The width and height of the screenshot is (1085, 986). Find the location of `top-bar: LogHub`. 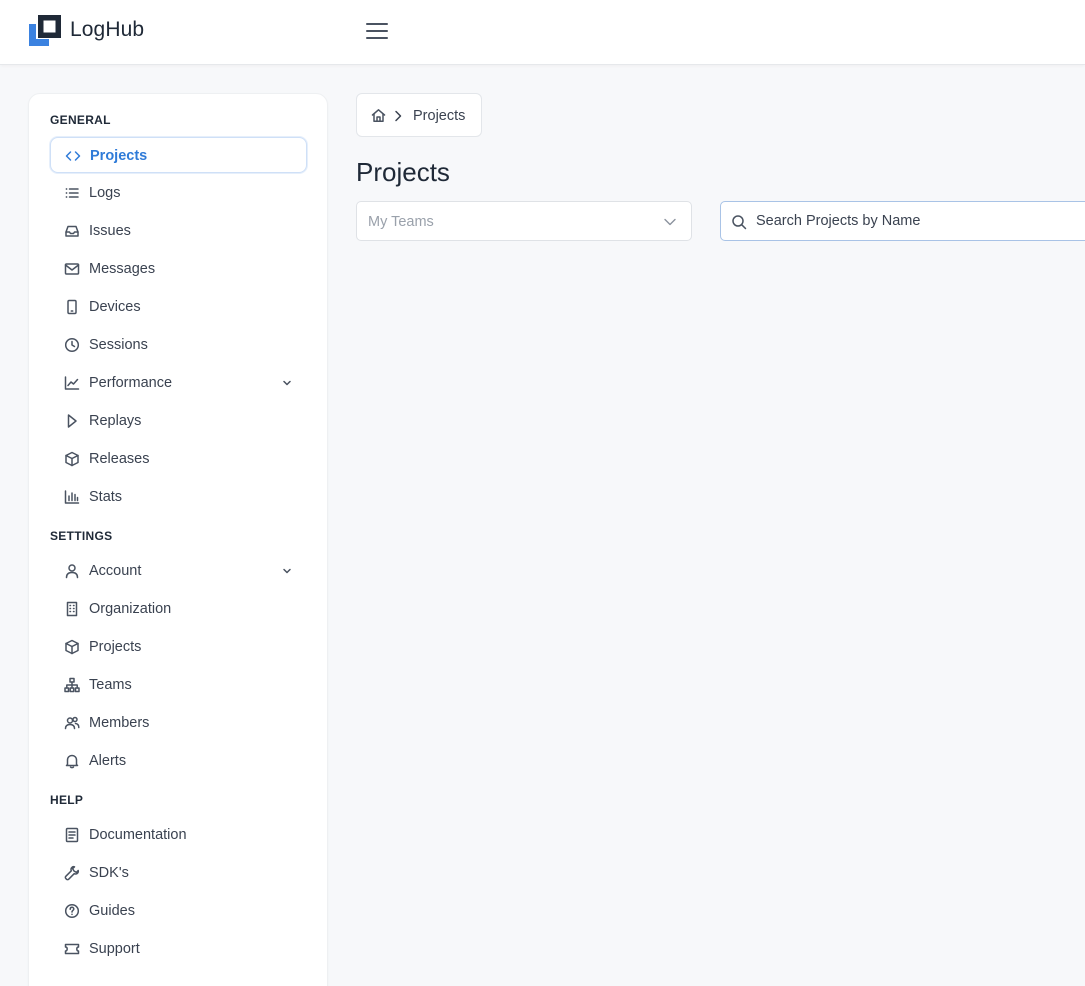

top-bar: LogHub is located at coordinates (542, 32).